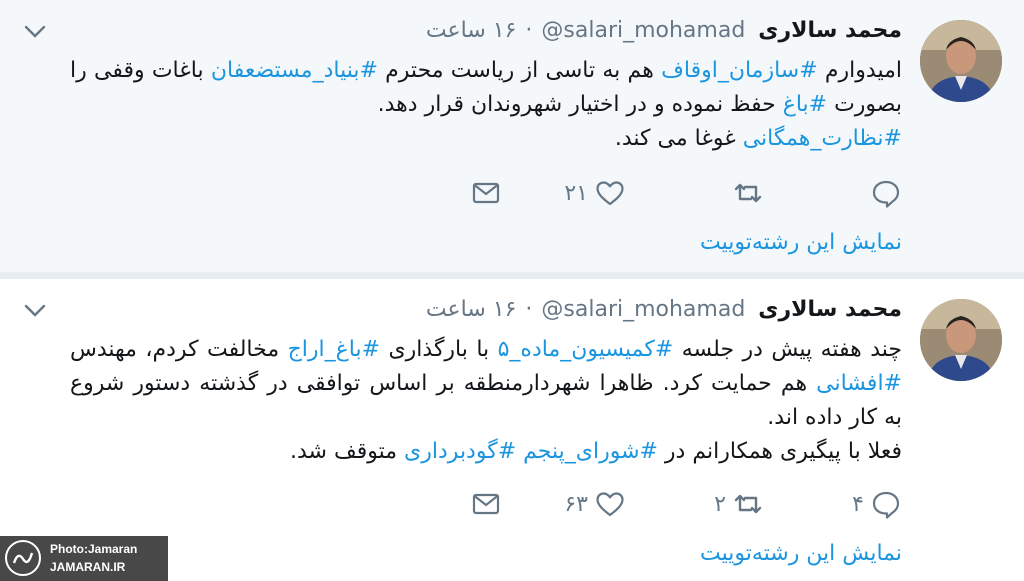 This screenshot has width=1024, height=581. Describe the element at coordinates (687, 504) in the screenshot. I see `tweet-actions: ۴ ۲ ۶۳` at that location.